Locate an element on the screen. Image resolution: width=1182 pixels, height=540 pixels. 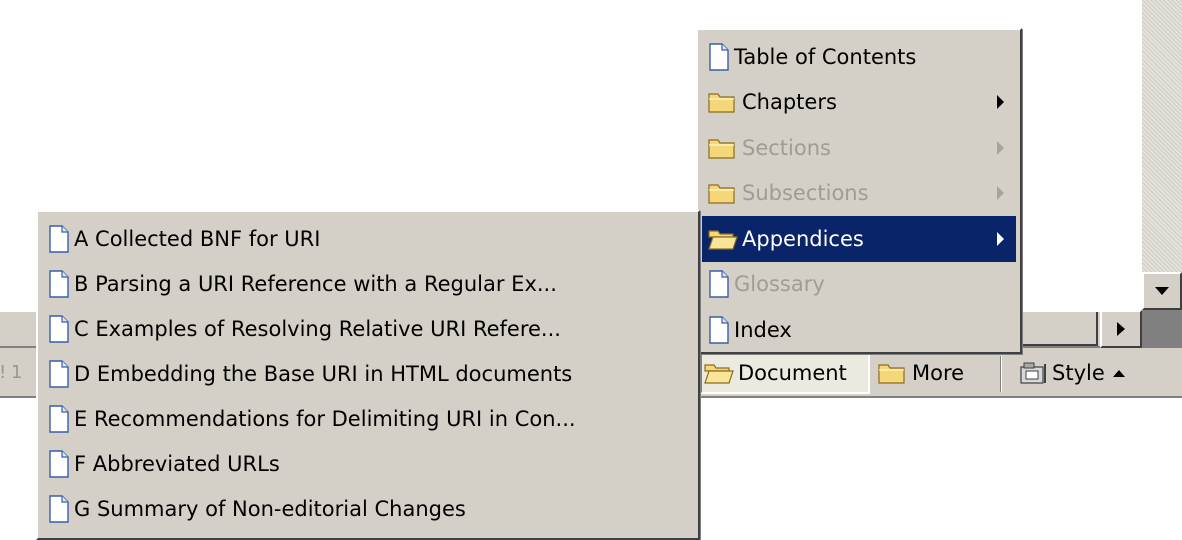
vertical-scrollbar-track is located at coordinates (1162, 155).